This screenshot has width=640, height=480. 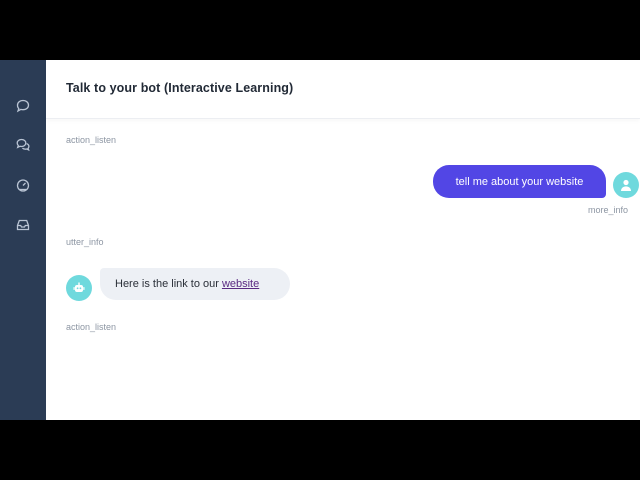 I want to click on intent-label: more_info, so click(x=608, y=210).